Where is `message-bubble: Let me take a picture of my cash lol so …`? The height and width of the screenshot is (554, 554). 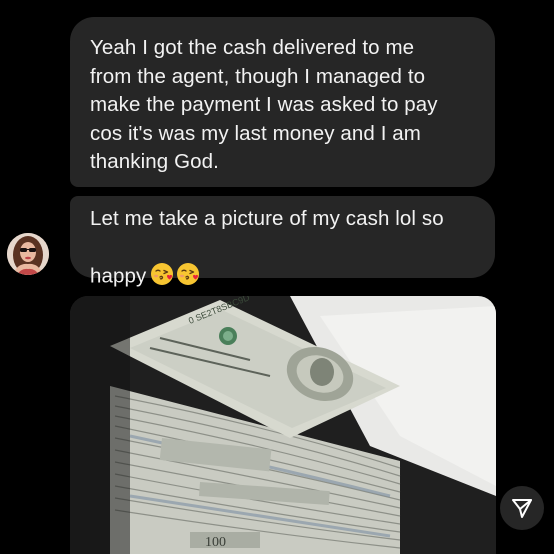
message-bubble: Let me take a picture of my cash lol so … is located at coordinates (282, 241).